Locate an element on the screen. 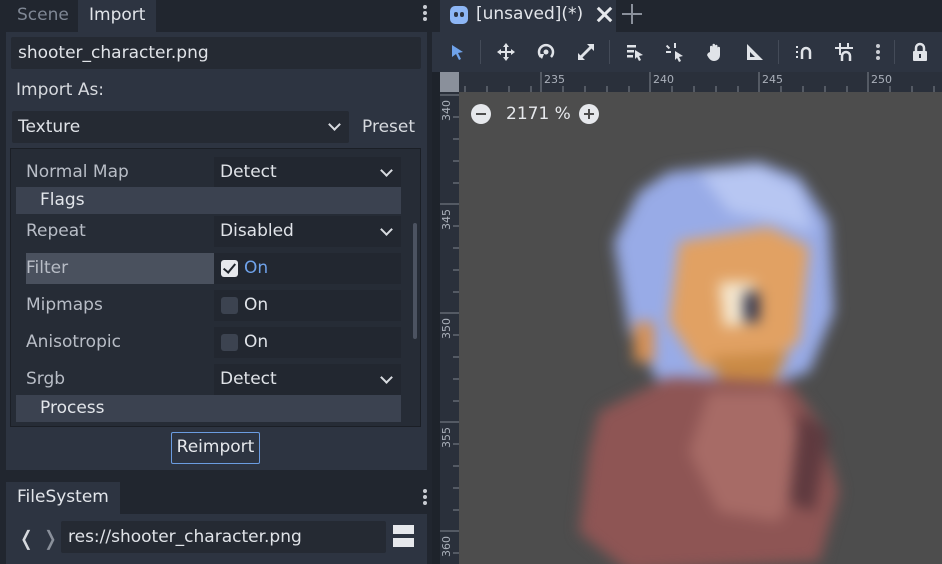 This screenshot has width=942, height=564. tab-import: Import is located at coordinates (117, 16).